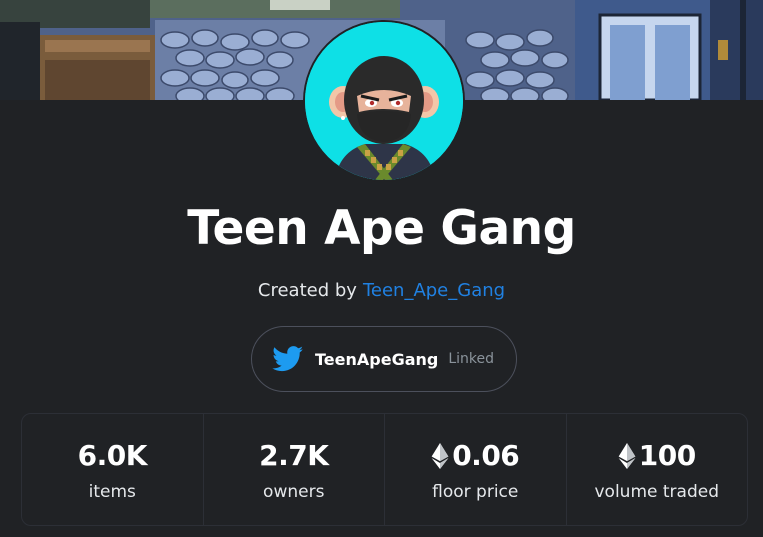  What do you see at coordinates (294, 455) in the screenshot?
I see `stat-value: 2.7K` at bounding box center [294, 455].